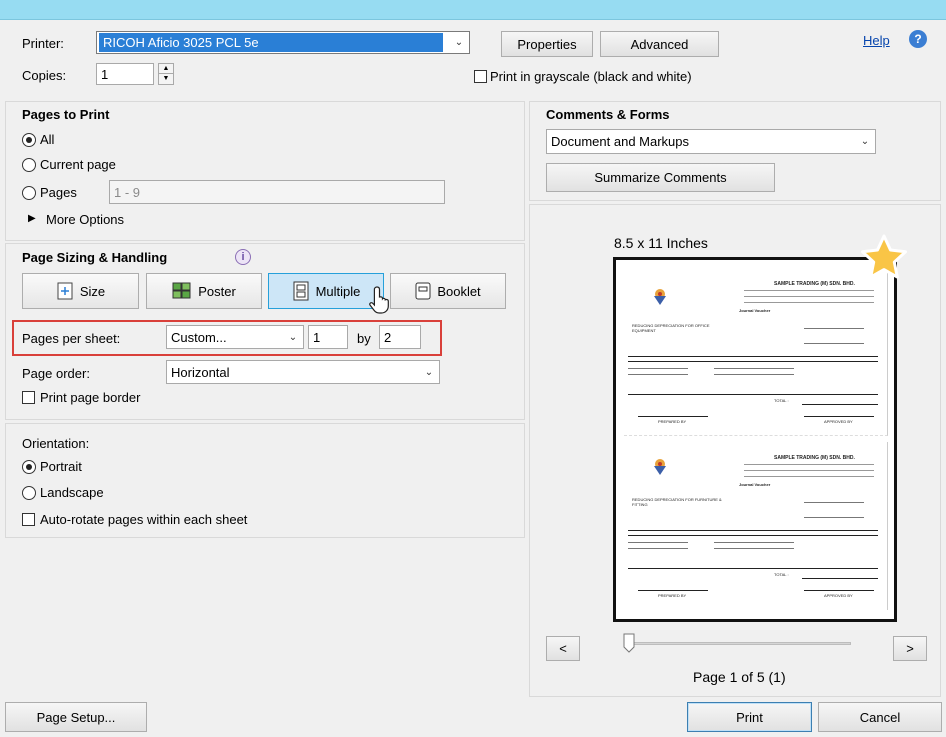 Image resolution: width=946 pixels, height=737 pixels. Describe the element at coordinates (876, 40) in the screenshot. I see `help-link: Help` at that location.